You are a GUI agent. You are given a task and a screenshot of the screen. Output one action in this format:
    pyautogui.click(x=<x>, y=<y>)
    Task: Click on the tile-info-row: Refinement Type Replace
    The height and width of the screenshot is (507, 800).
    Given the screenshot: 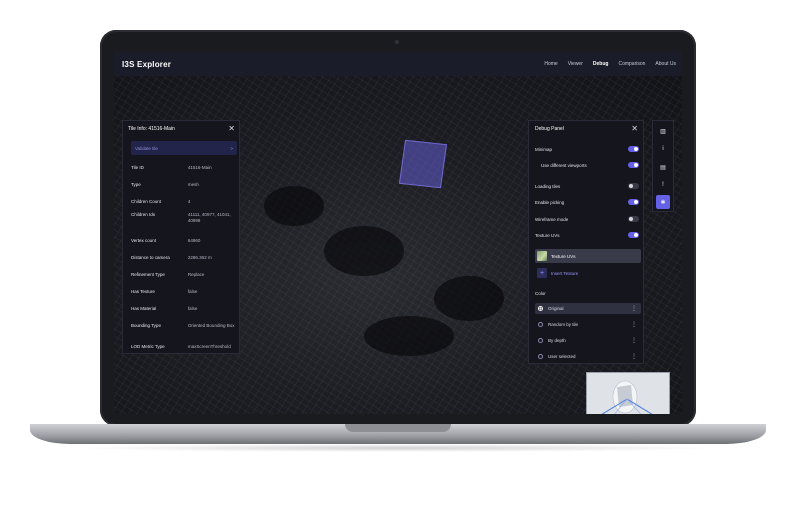 What is the action you would take?
    pyautogui.click(x=184, y=275)
    